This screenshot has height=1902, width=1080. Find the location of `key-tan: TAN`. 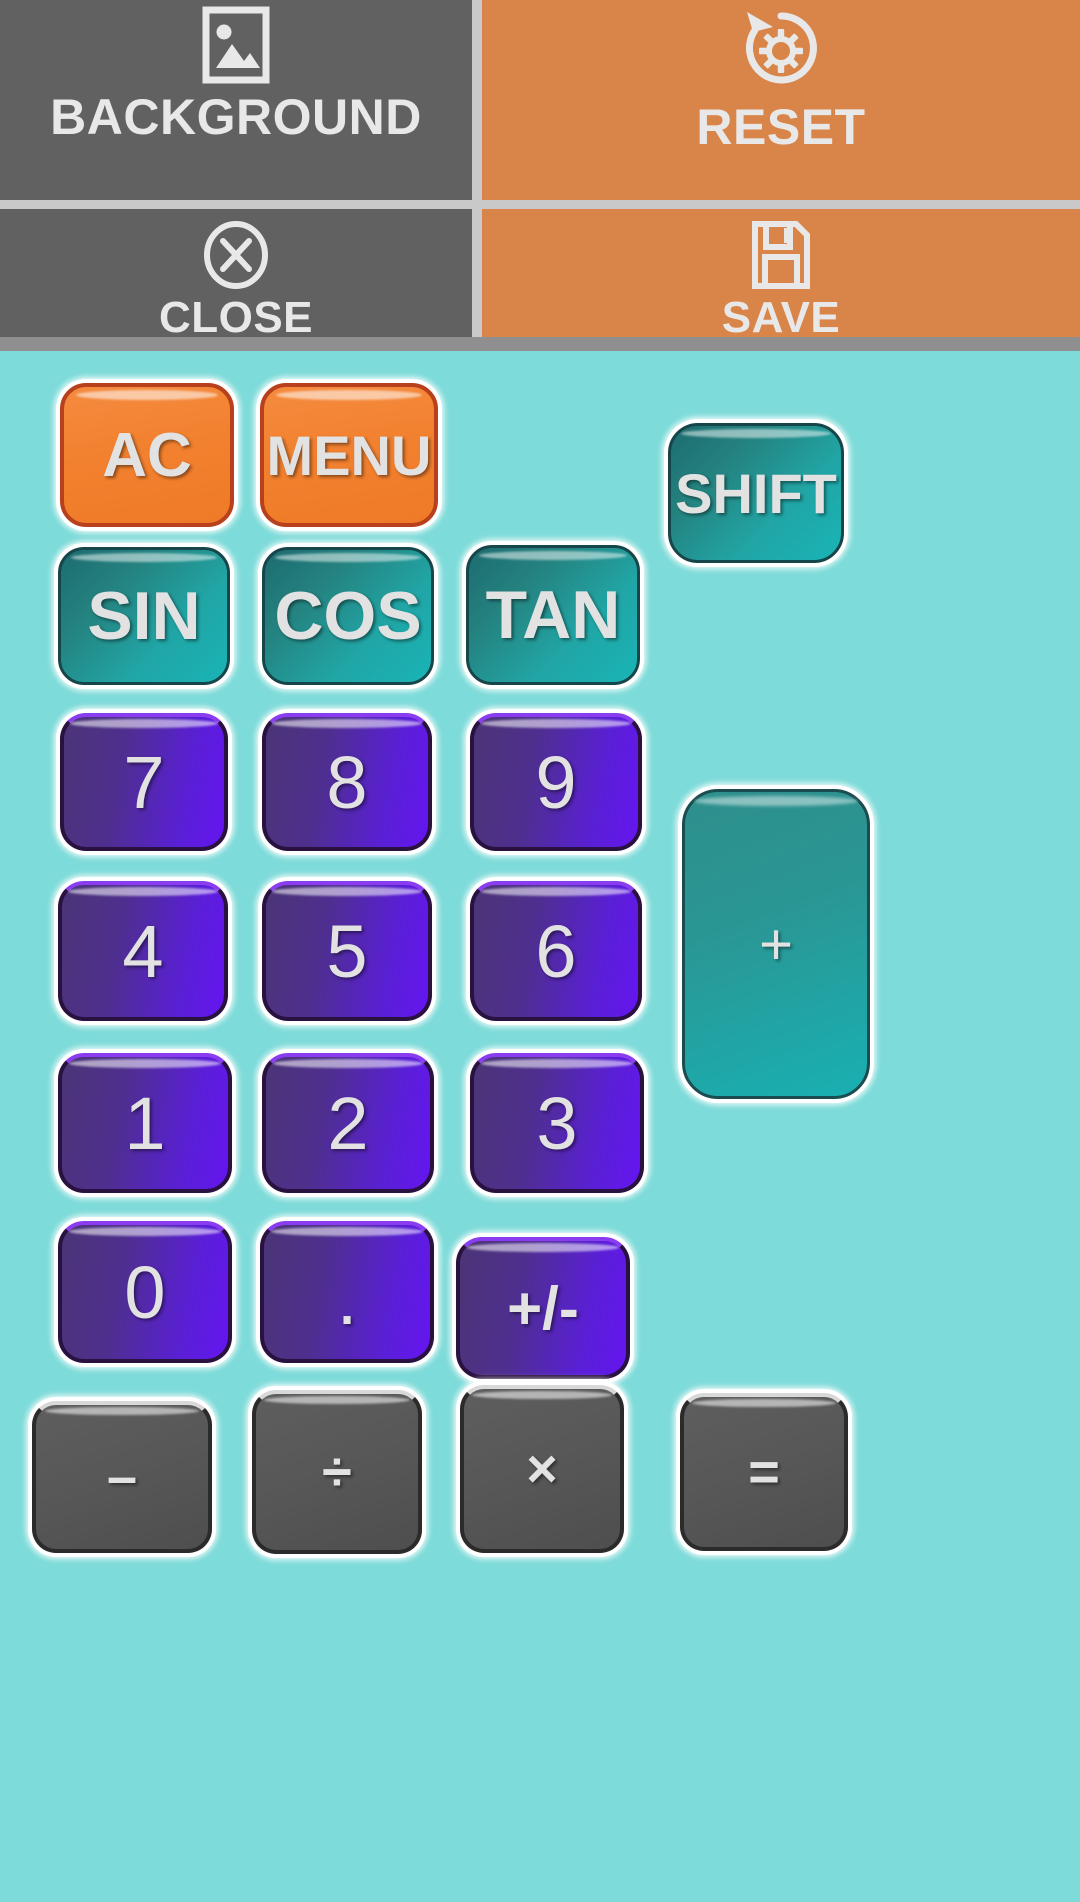

key-tan: TAN is located at coordinates (553, 615).